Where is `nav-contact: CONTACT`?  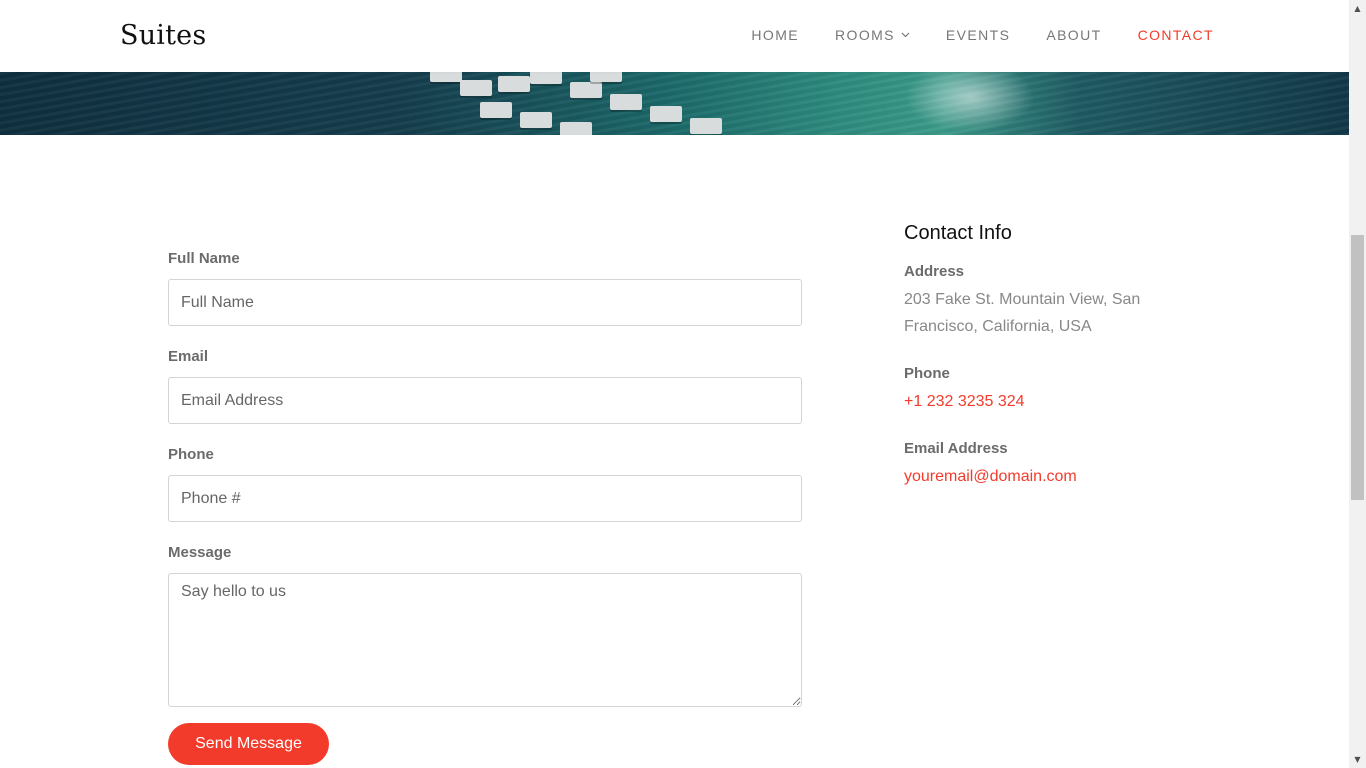
nav-contact: CONTACT is located at coordinates (1176, 35).